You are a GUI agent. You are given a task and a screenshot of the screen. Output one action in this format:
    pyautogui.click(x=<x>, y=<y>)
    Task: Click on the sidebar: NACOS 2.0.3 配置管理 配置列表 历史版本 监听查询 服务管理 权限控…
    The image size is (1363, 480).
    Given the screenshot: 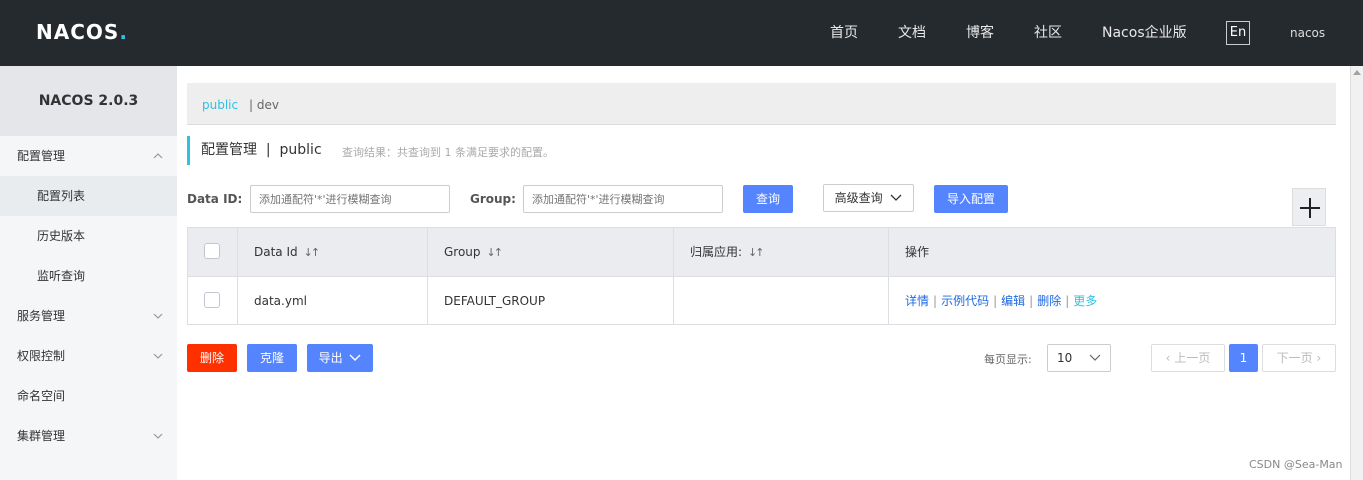 What is the action you would take?
    pyautogui.click(x=88, y=273)
    